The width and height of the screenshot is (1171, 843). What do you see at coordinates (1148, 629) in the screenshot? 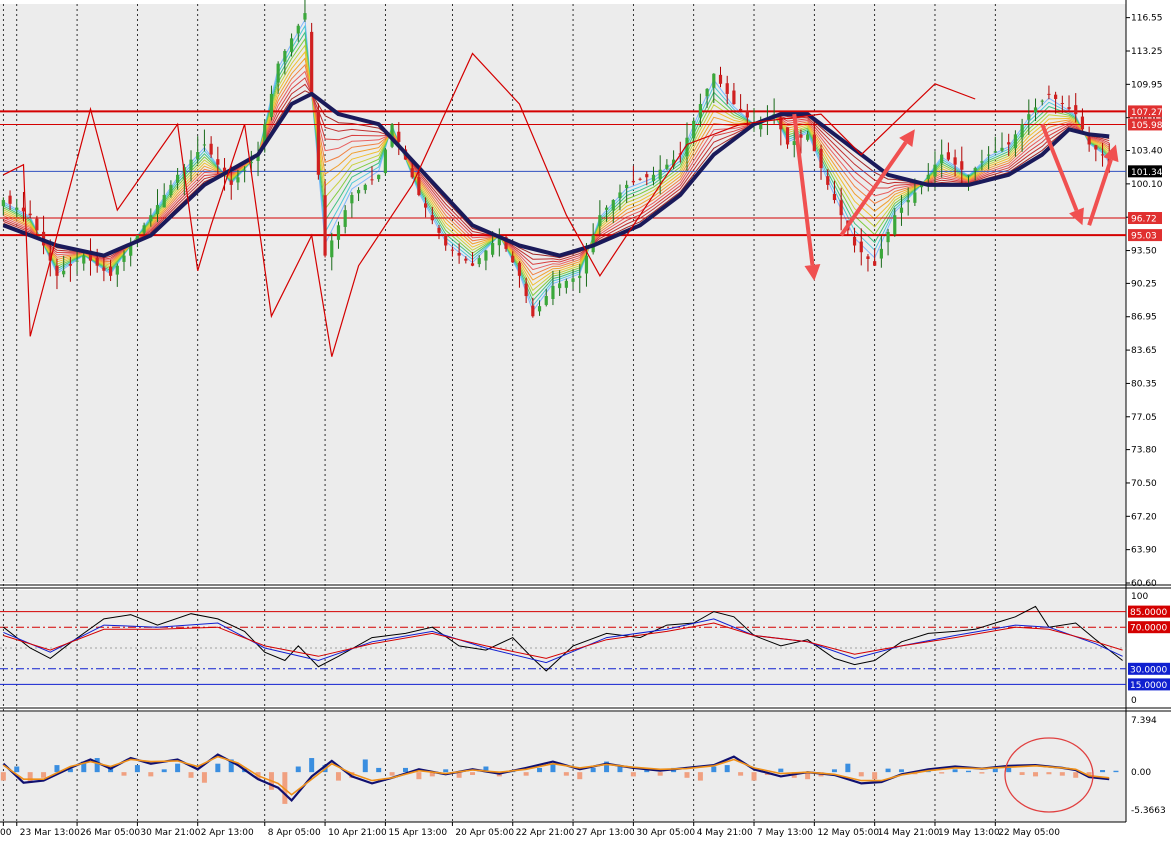
I see `osc-level-label: 70.0000` at bounding box center [1148, 629].